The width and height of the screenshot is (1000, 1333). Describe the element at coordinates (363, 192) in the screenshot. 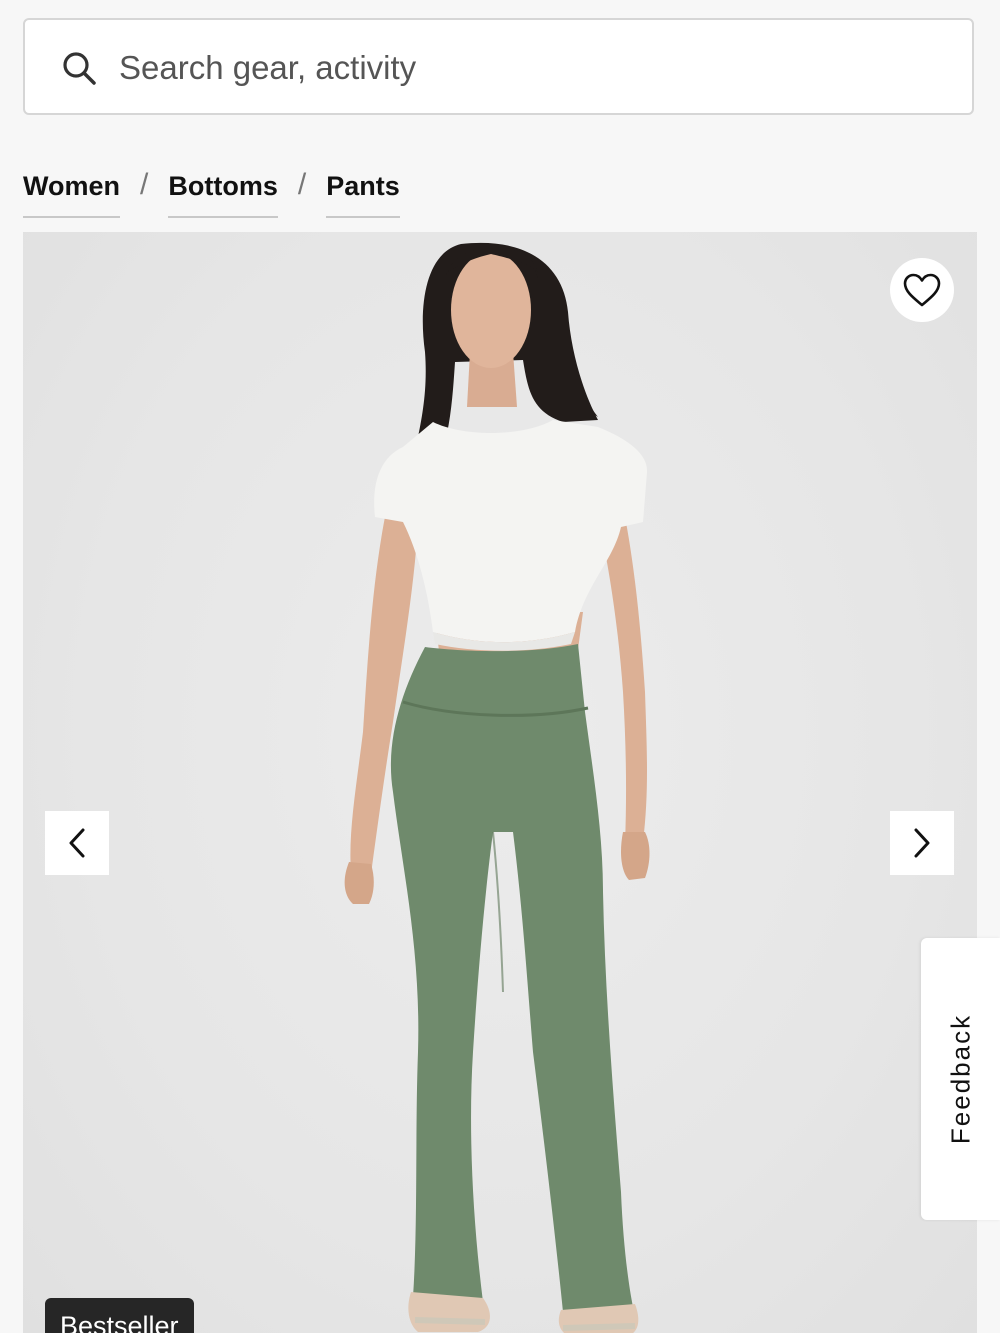

I see `breadcrumb-pants: Pants` at that location.